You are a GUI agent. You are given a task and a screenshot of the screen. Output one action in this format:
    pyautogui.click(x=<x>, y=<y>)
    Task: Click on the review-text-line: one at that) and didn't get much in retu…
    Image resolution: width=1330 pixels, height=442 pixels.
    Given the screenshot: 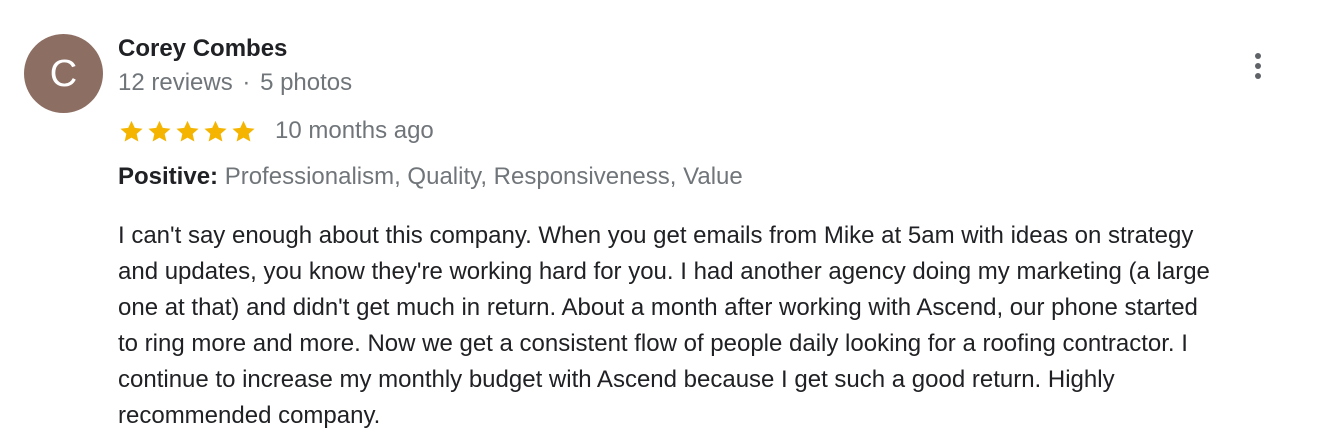 What is the action you would take?
    pyautogui.click(x=658, y=307)
    